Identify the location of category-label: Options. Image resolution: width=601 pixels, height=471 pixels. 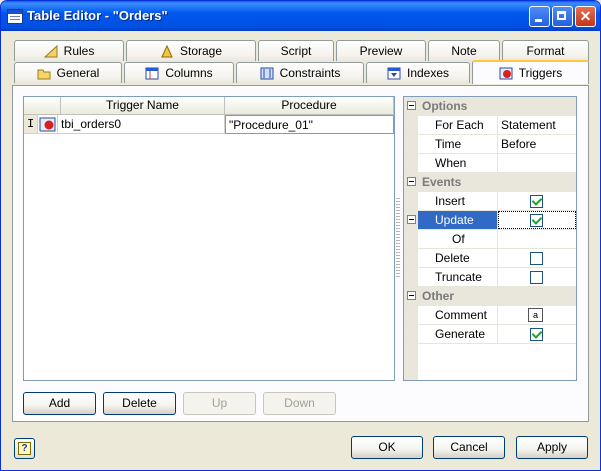
(445, 106).